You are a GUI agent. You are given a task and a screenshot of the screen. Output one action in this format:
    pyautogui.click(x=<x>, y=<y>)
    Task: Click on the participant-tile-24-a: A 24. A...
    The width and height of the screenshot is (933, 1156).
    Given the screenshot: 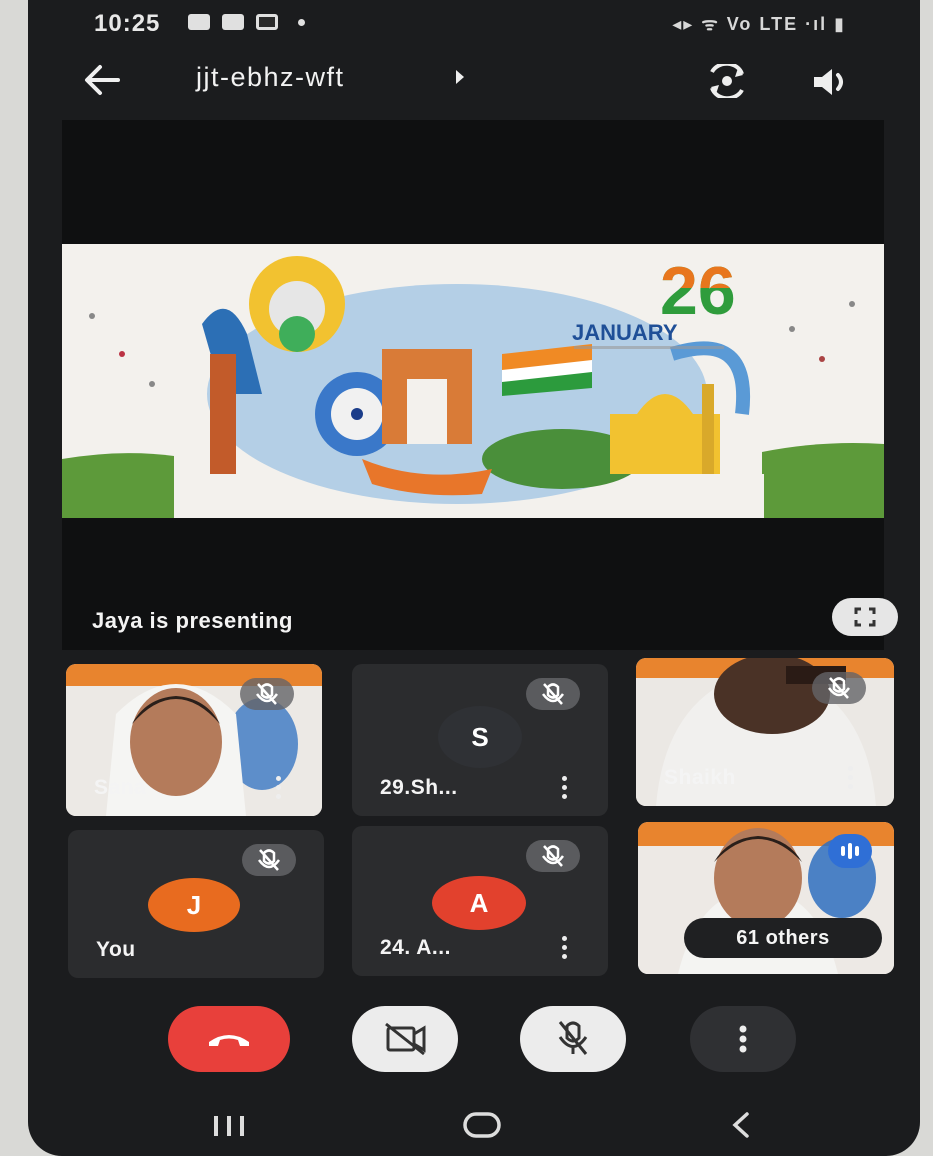 What is the action you would take?
    pyautogui.click(x=480, y=901)
    